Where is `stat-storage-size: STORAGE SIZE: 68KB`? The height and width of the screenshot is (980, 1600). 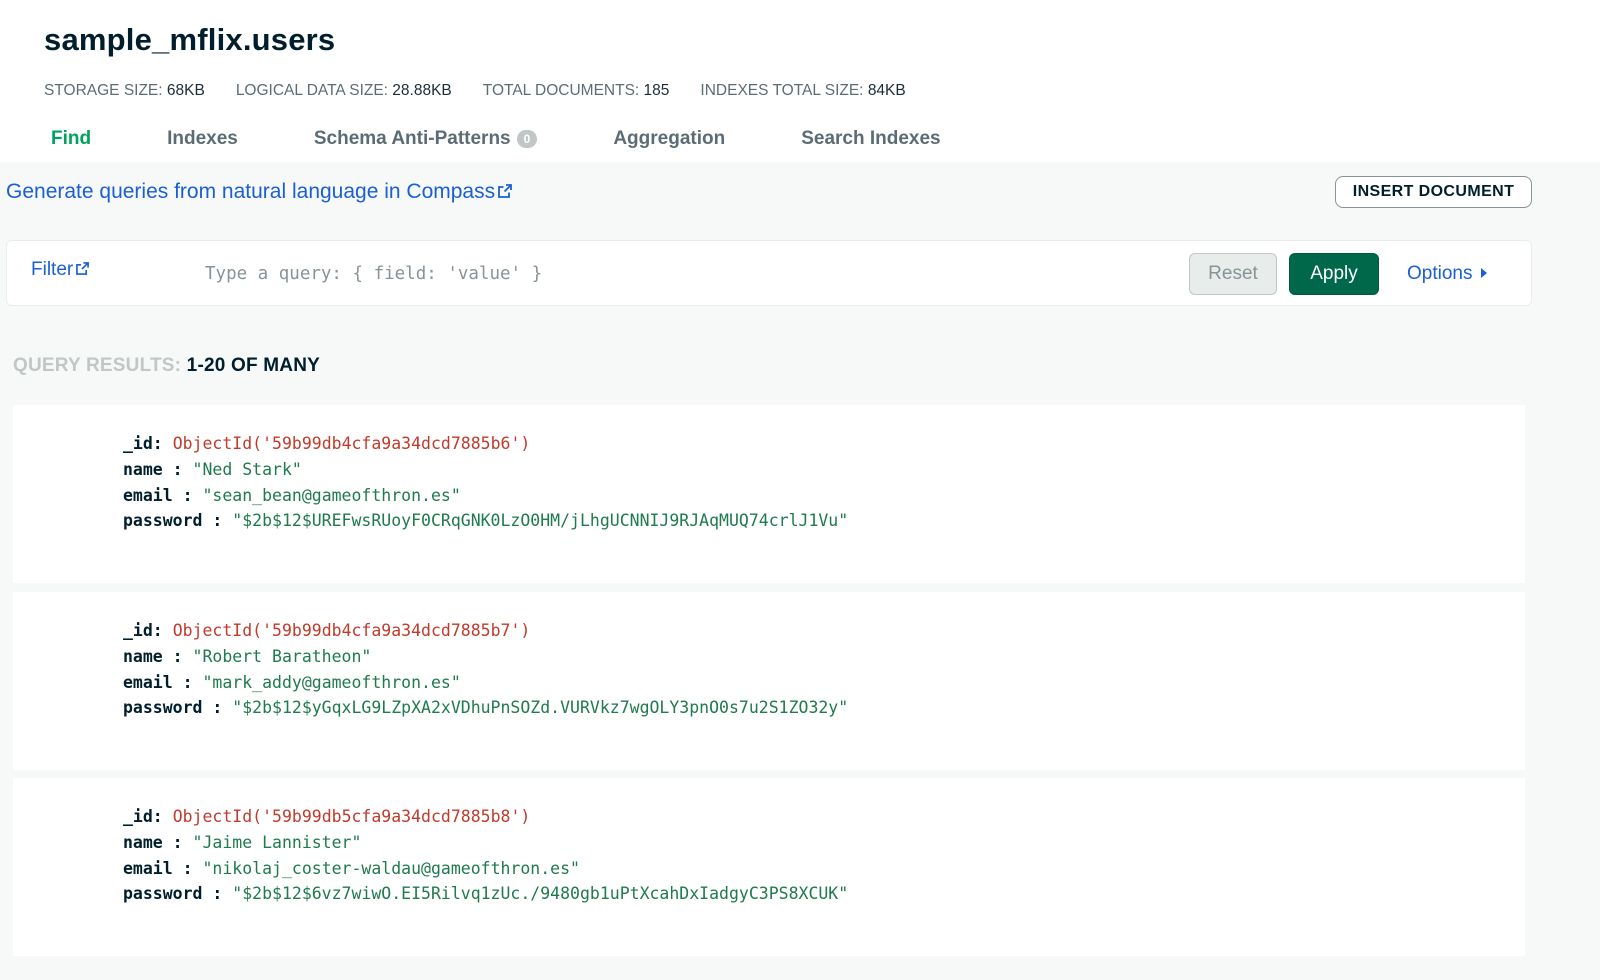 stat-storage-size: STORAGE SIZE: 68KB is located at coordinates (124, 90).